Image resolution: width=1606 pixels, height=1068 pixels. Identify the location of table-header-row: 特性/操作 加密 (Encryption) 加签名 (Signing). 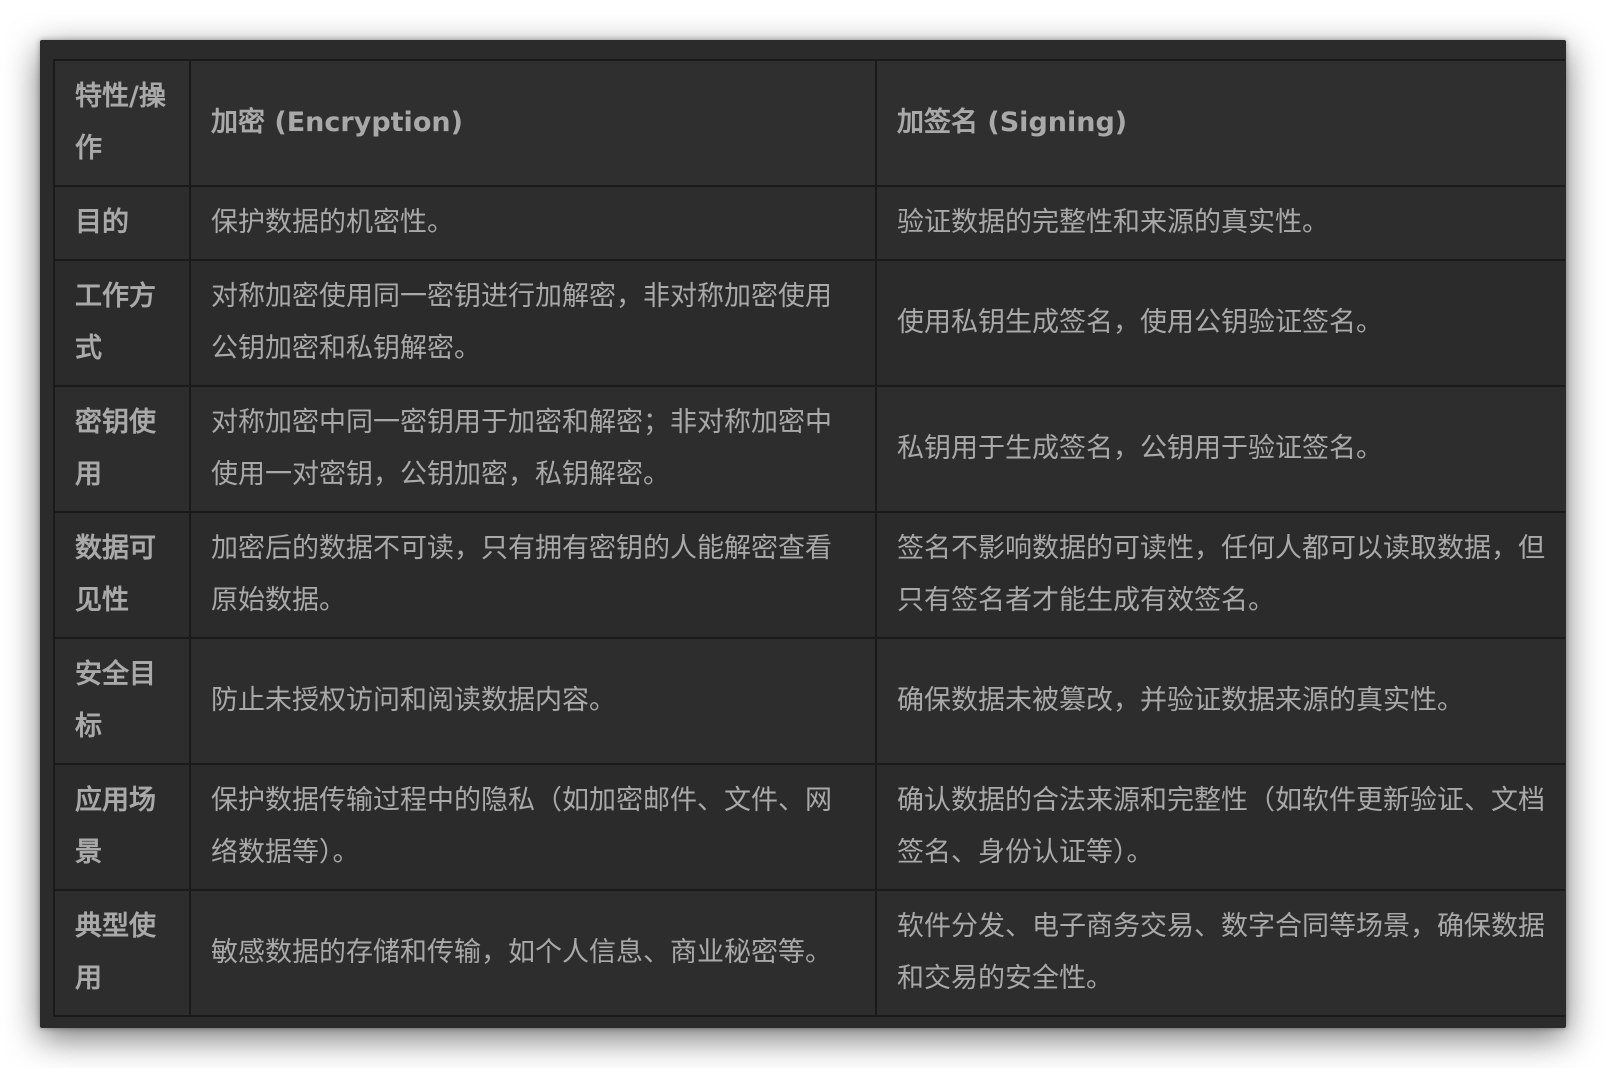
(809, 123).